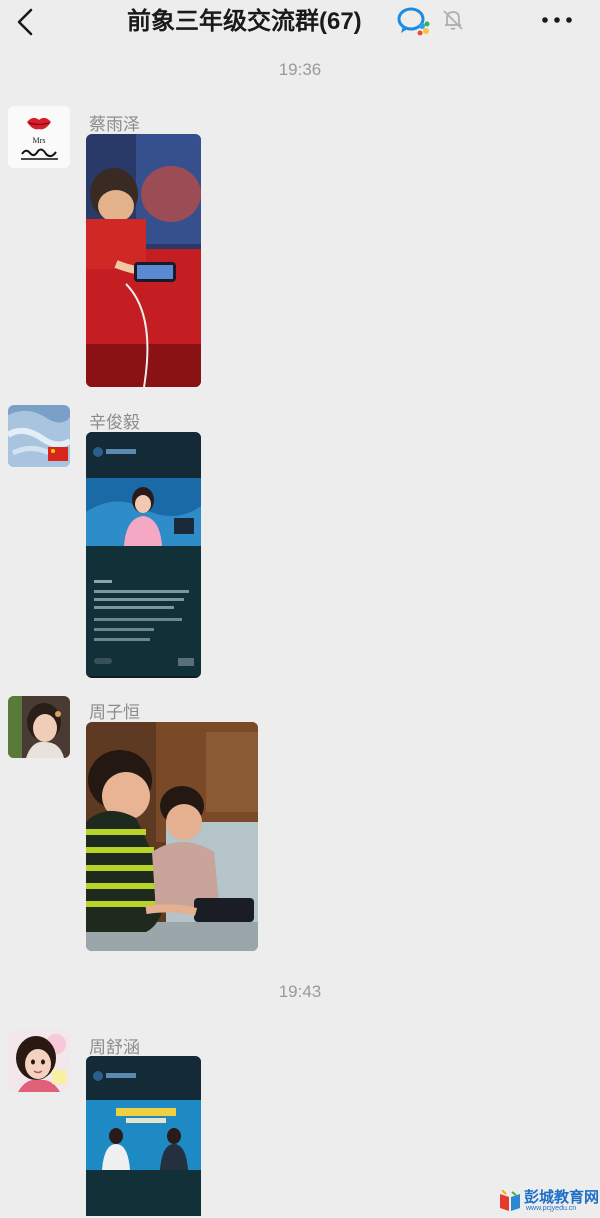 This screenshot has height=1218, width=600. What do you see at coordinates (562, 1197) in the screenshot?
I see `watermark-text: 彭城教育网` at bounding box center [562, 1197].